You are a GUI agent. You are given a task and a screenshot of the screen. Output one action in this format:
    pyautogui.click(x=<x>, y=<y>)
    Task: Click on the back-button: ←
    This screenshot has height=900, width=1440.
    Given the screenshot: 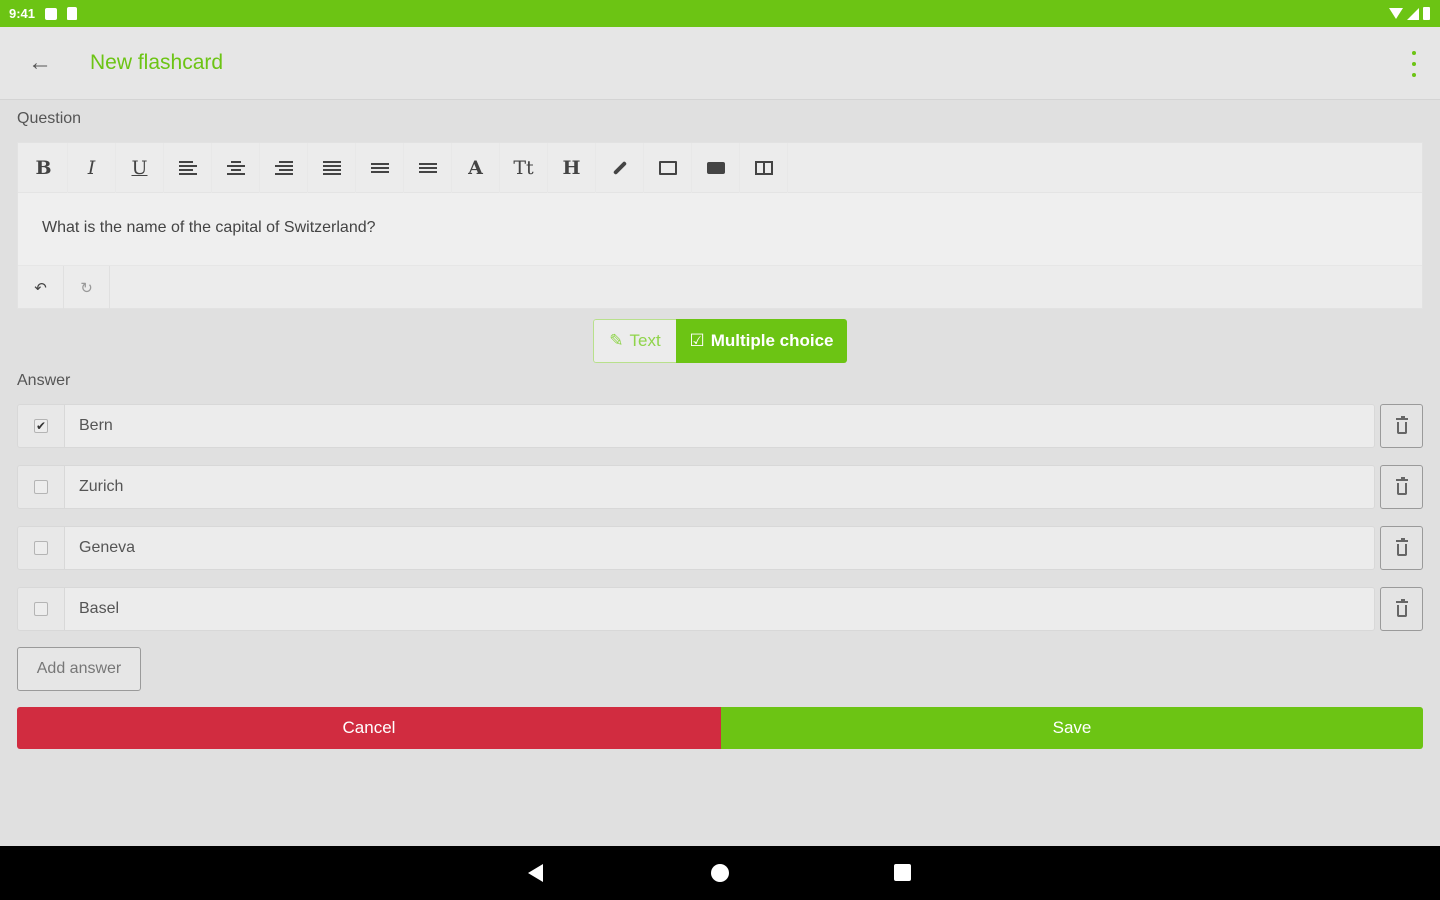 What is the action you would take?
    pyautogui.click(x=40, y=63)
    